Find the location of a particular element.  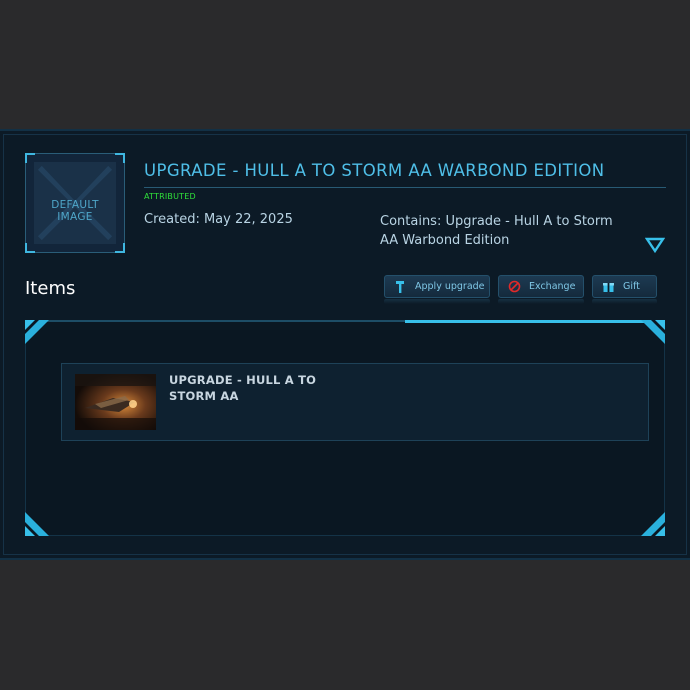

gift-icon is located at coordinates (608, 286).